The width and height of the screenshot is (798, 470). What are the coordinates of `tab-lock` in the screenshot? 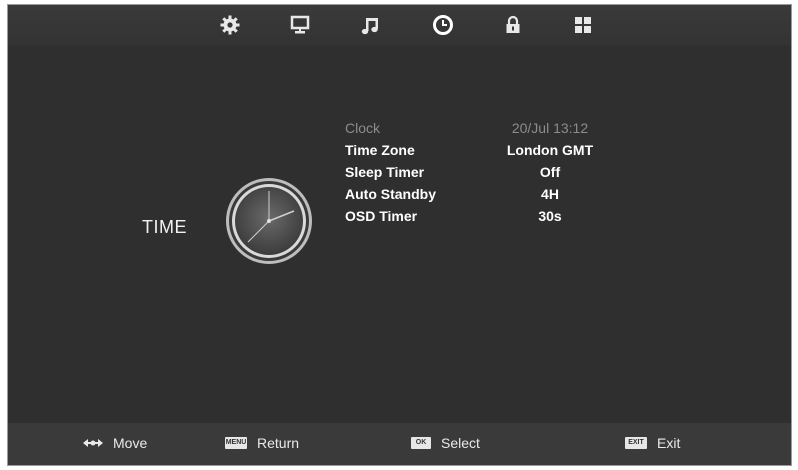 It's located at (513, 25).